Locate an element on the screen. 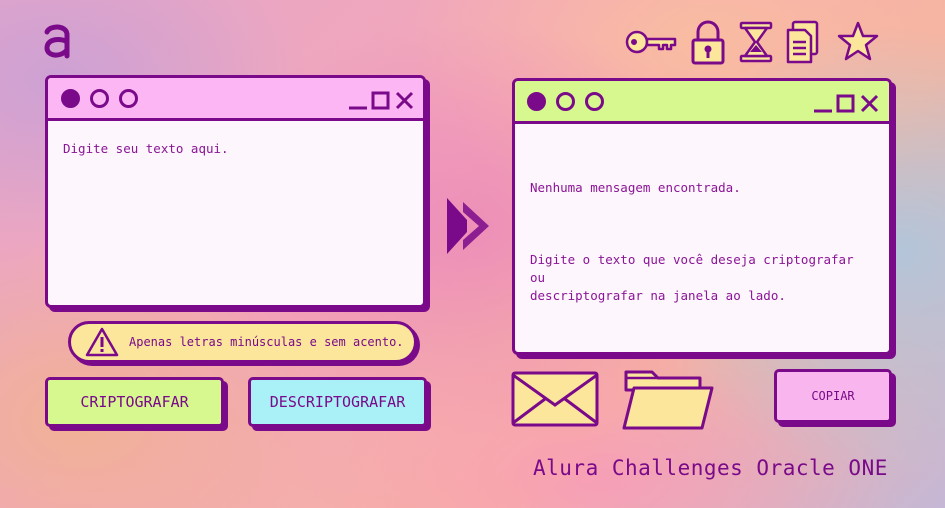 This screenshot has width=945, height=508. document-icon is located at coordinates (803, 44).